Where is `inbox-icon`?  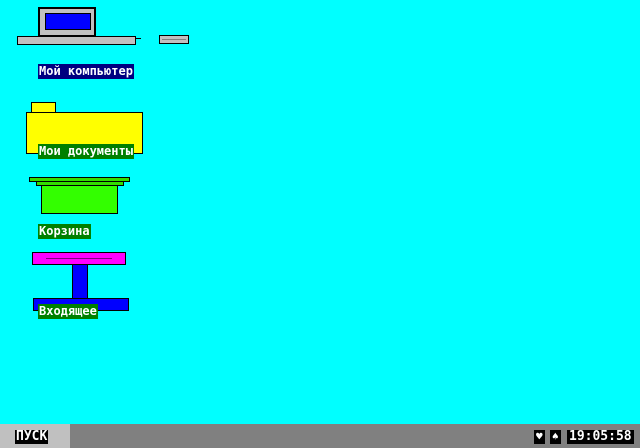 inbox-icon is located at coordinates (81, 282).